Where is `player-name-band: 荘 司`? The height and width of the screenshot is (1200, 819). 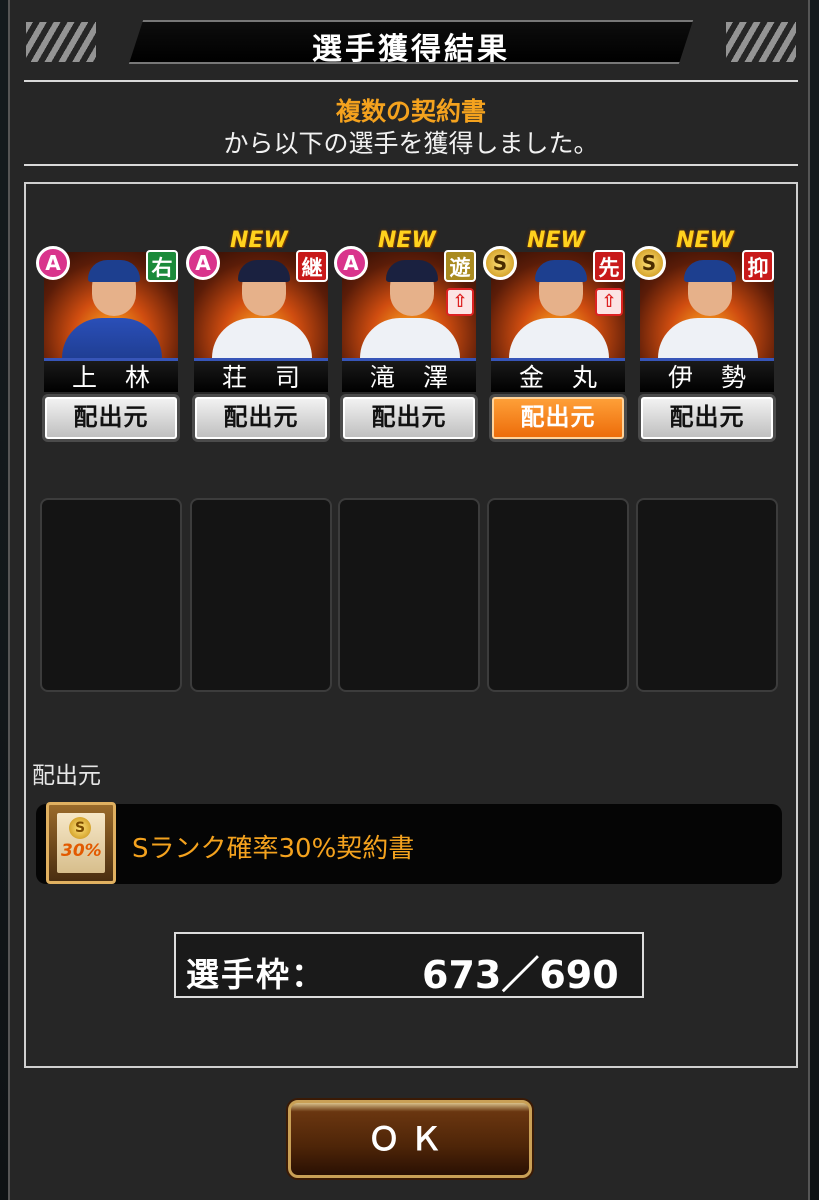
player-name-band: 荘 司 is located at coordinates (261, 375).